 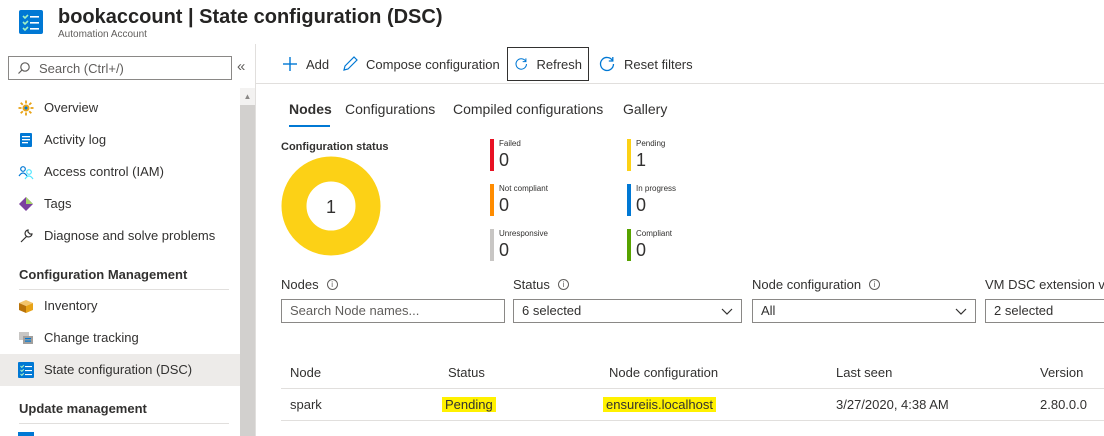 I want to click on tab-nodes: Nodes, so click(x=310, y=109).